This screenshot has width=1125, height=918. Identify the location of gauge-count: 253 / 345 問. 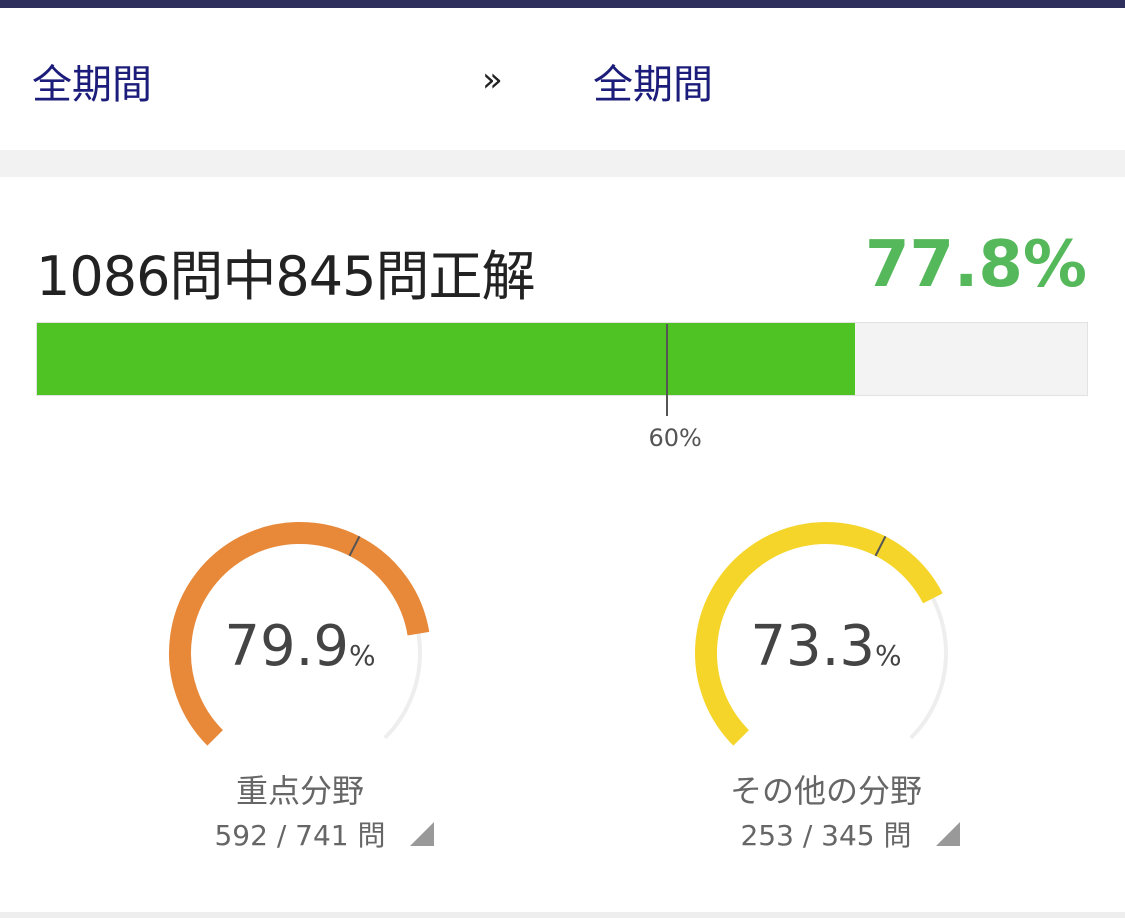
(826, 835).